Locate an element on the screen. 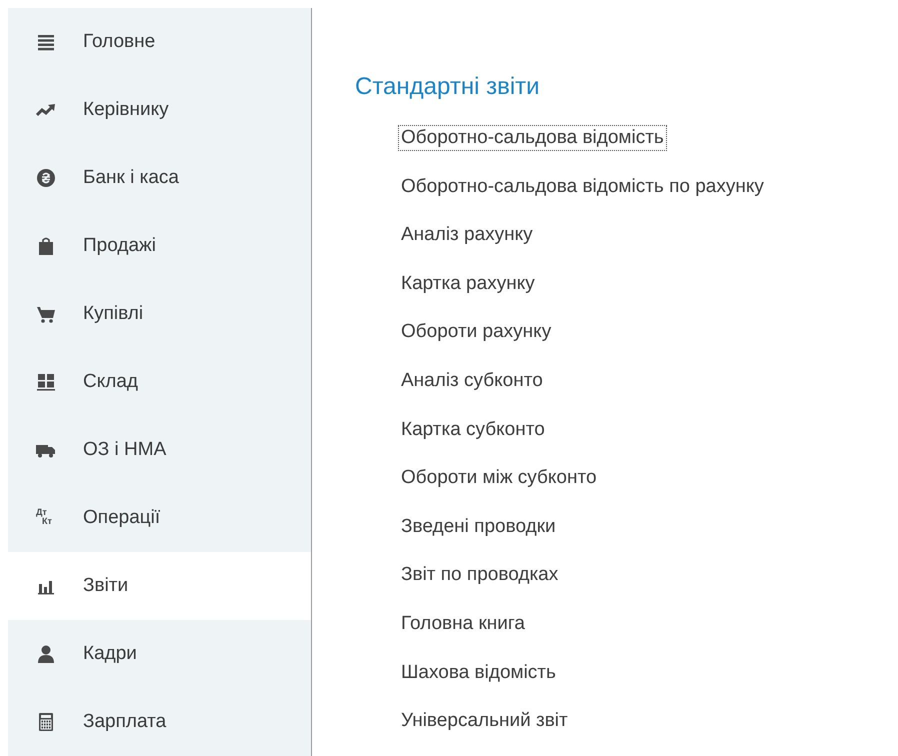  report-link: Обороти між субконто is located at coordinates (499, 478).